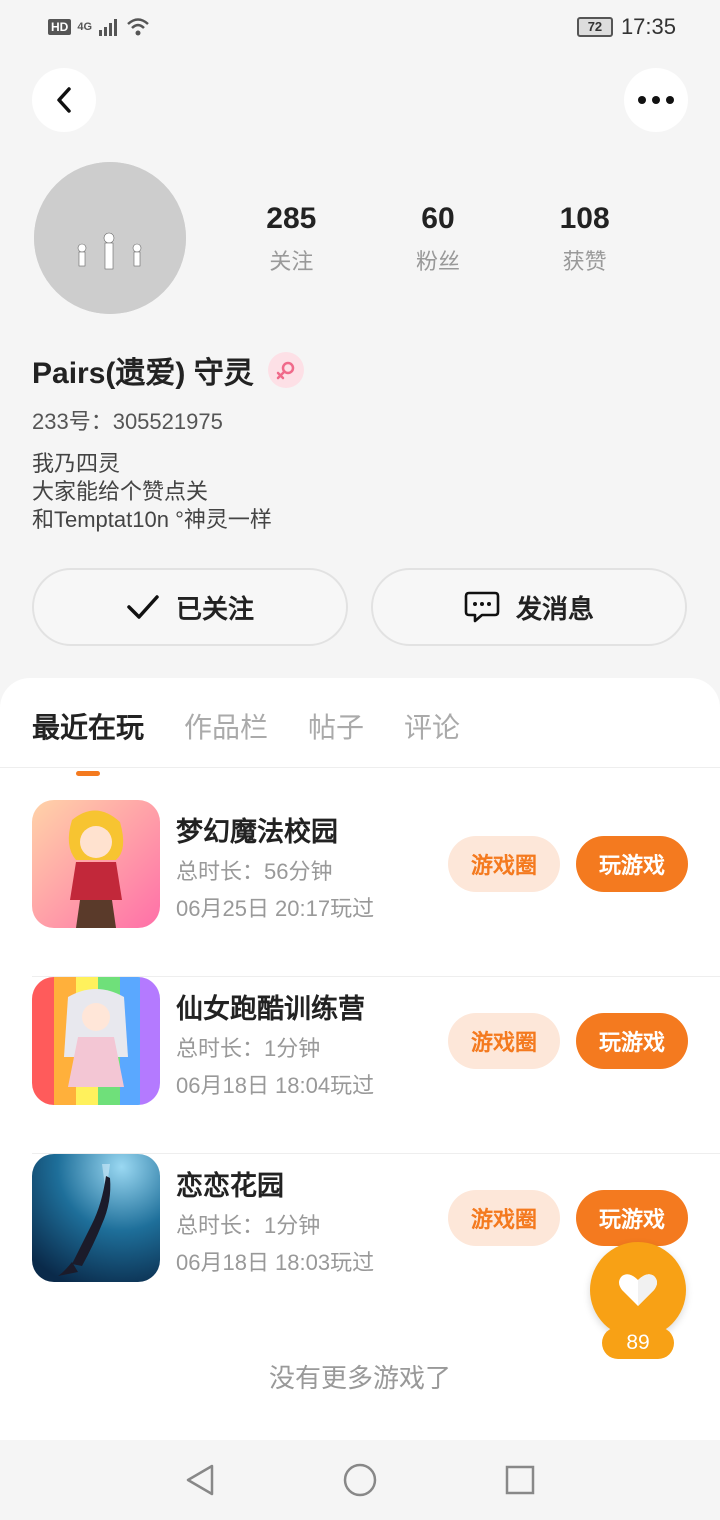 Image resolution: width=720 pixels, height=1520 pixels. I want to click on tab-indicator, so click(88, 773).